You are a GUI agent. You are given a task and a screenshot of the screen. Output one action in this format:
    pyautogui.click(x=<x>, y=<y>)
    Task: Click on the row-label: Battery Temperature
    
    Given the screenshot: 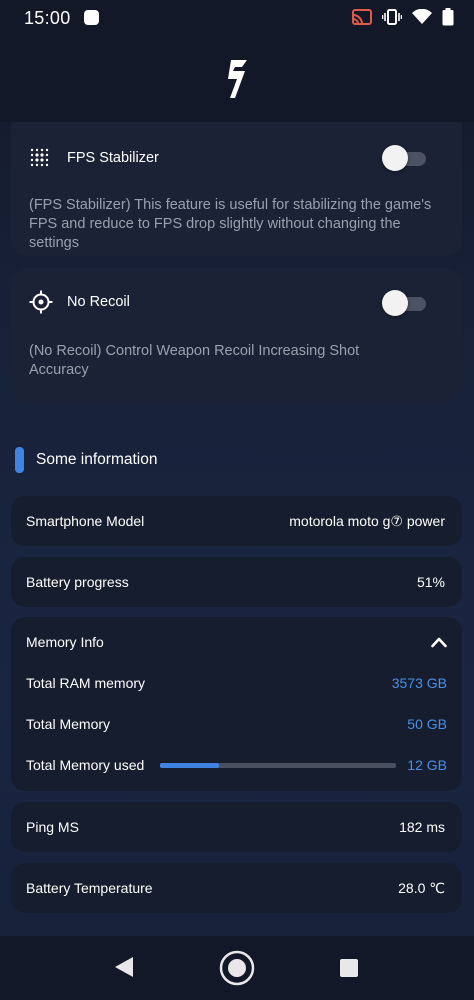 What is the action you would take?
    pyautogui.click(x=89, y=888)
    